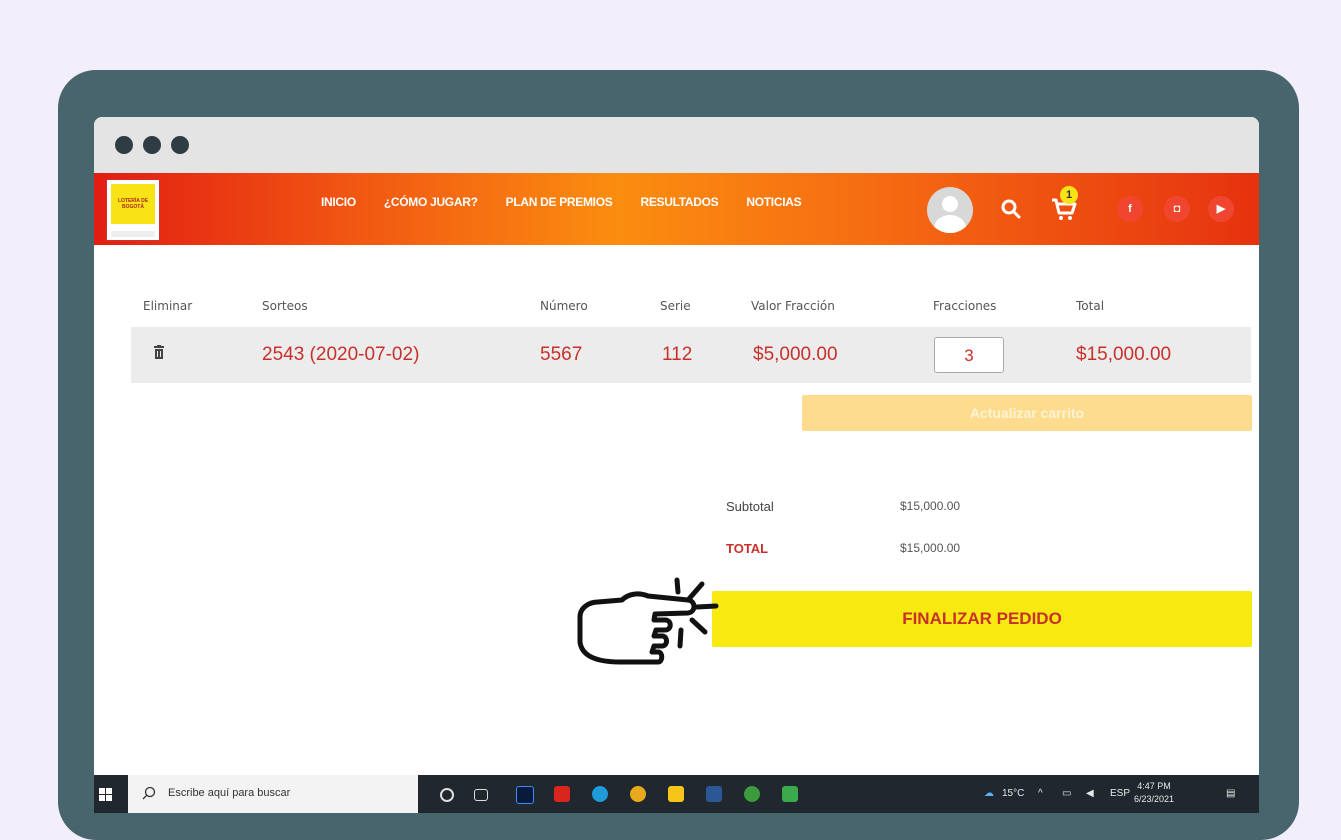 The height and width of the screenshot is (840, 1341). I want to click on chrome-icon, so click(638, 794).